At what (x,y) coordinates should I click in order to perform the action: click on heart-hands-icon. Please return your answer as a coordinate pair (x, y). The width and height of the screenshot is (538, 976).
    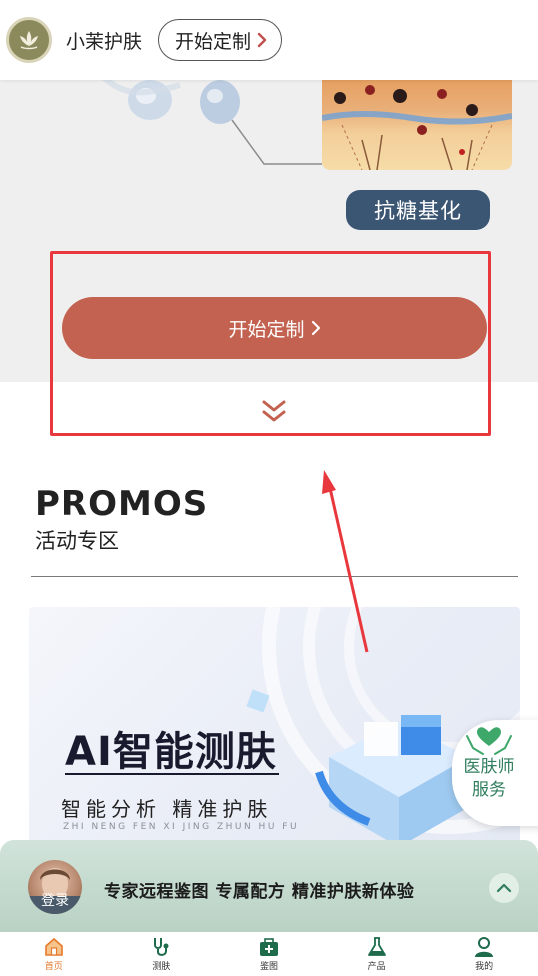
    Looking at the image, I should click on (489, 741).